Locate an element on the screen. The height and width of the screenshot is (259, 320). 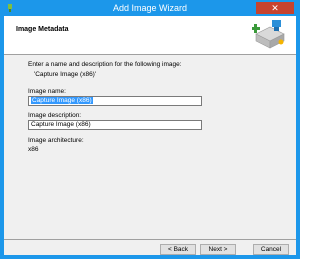
close-button: ✕ is located at coordinates (275, 8).